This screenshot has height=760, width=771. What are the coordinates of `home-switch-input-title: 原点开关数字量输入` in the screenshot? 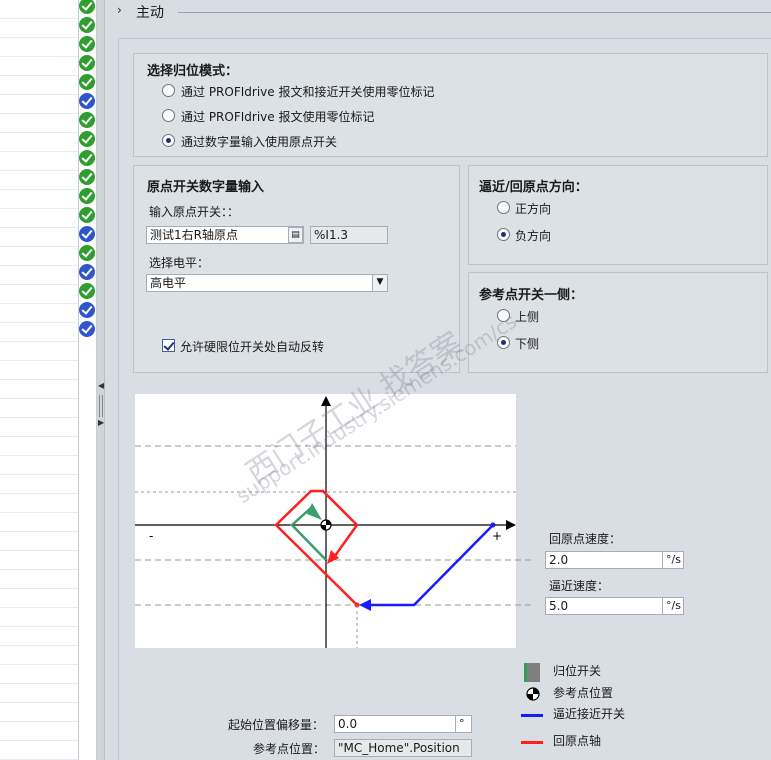 It's located at (206, 187).